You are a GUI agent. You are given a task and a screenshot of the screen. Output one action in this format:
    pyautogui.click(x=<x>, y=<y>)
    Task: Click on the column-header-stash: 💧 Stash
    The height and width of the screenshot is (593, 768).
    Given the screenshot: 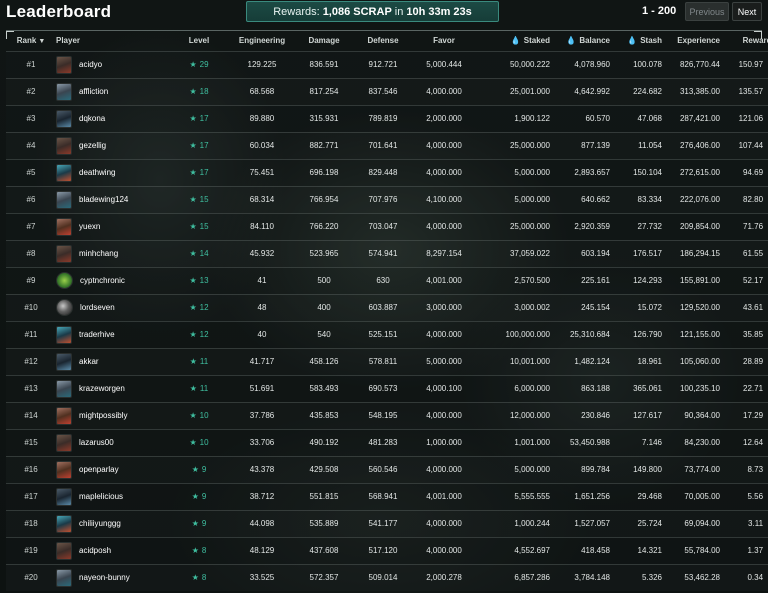 What is the action you would take?
    pyautogui.click(x=642, y=41)
    